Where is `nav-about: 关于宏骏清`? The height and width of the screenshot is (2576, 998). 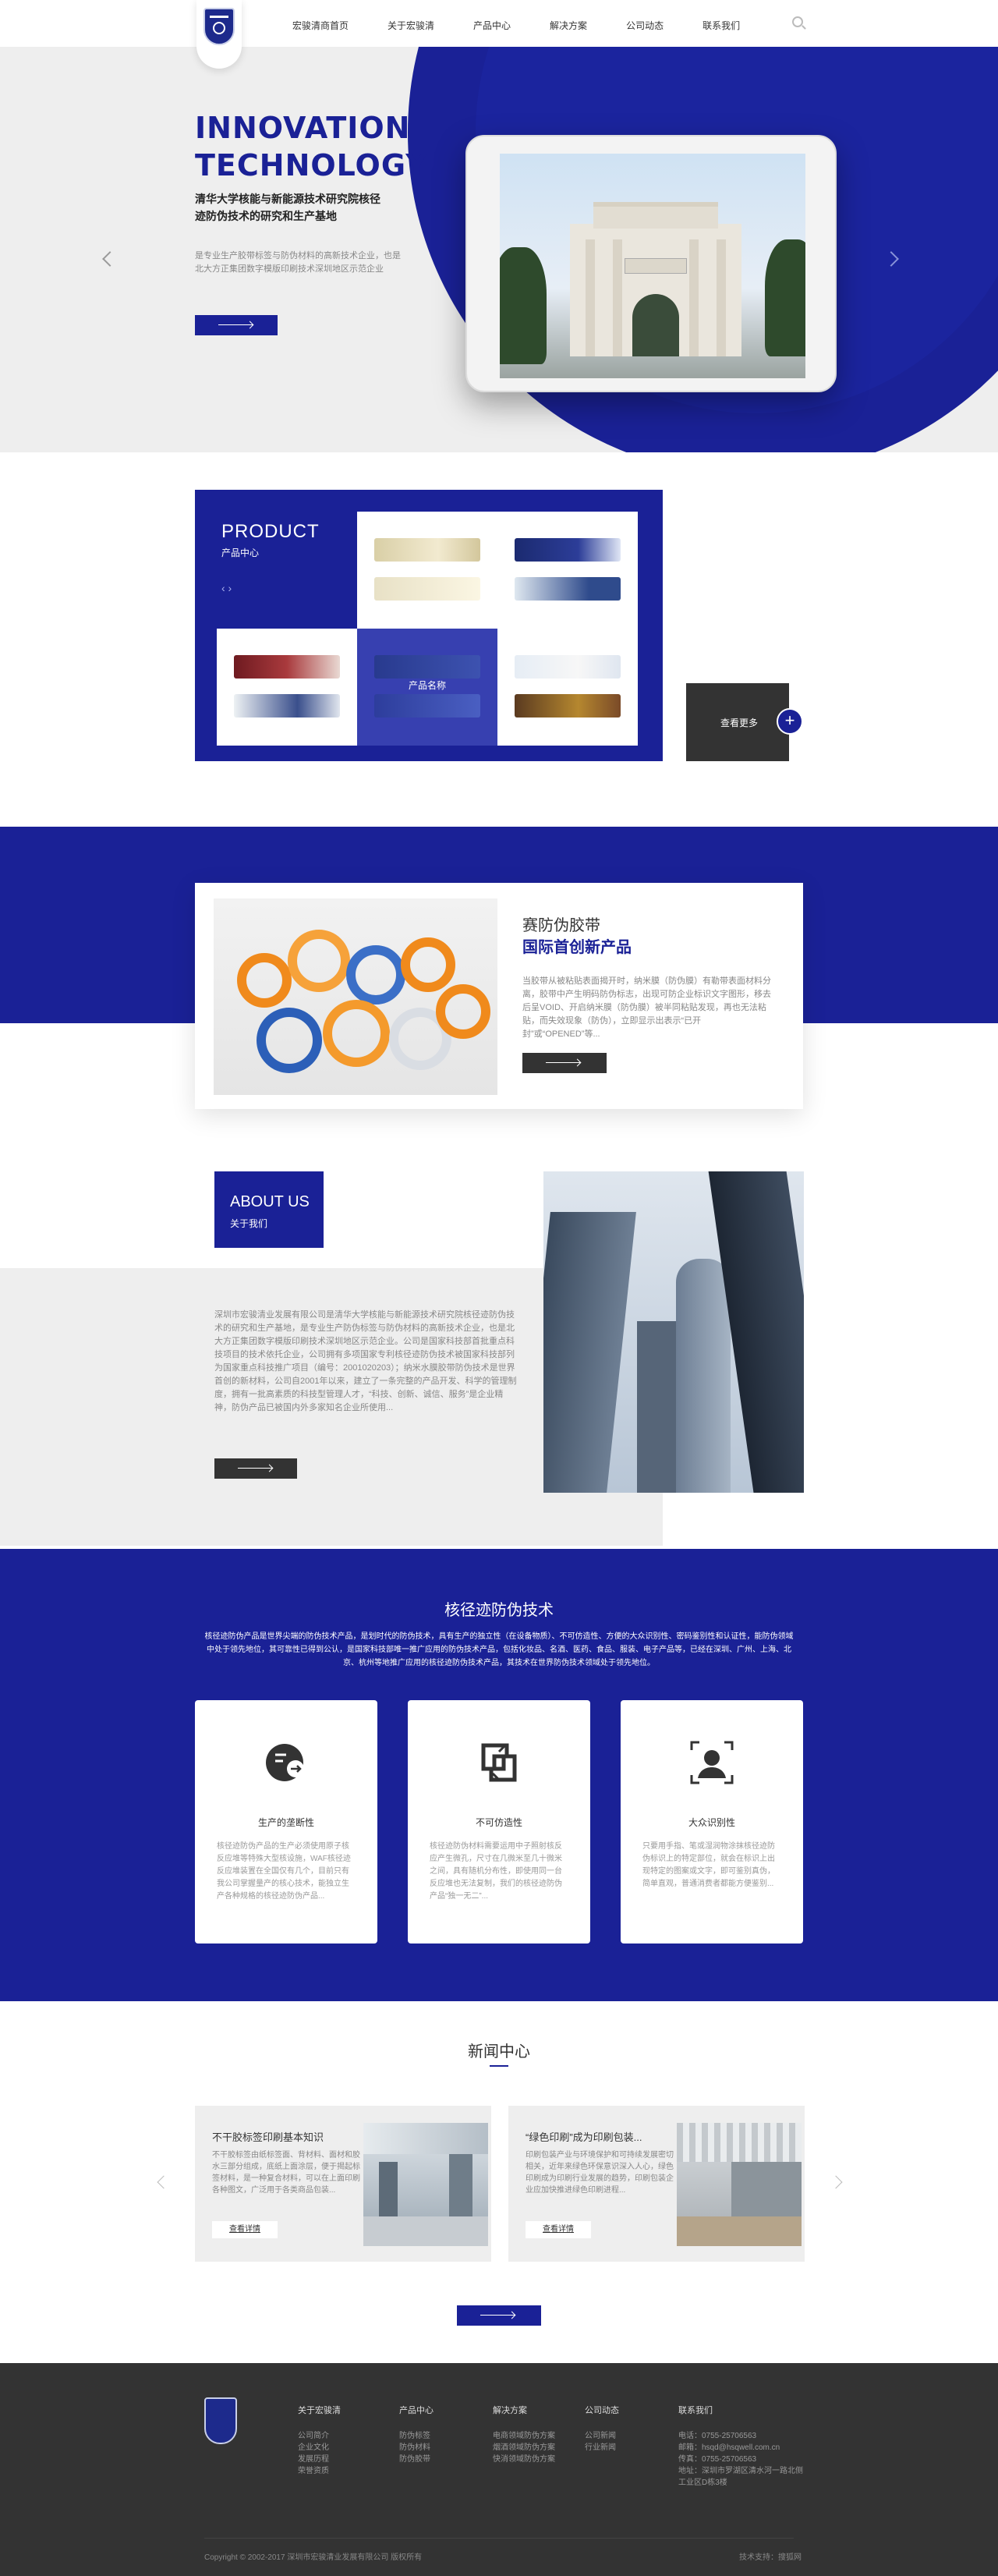 nav-about: 关于宏骏清 is located at coordinates (411, 26).